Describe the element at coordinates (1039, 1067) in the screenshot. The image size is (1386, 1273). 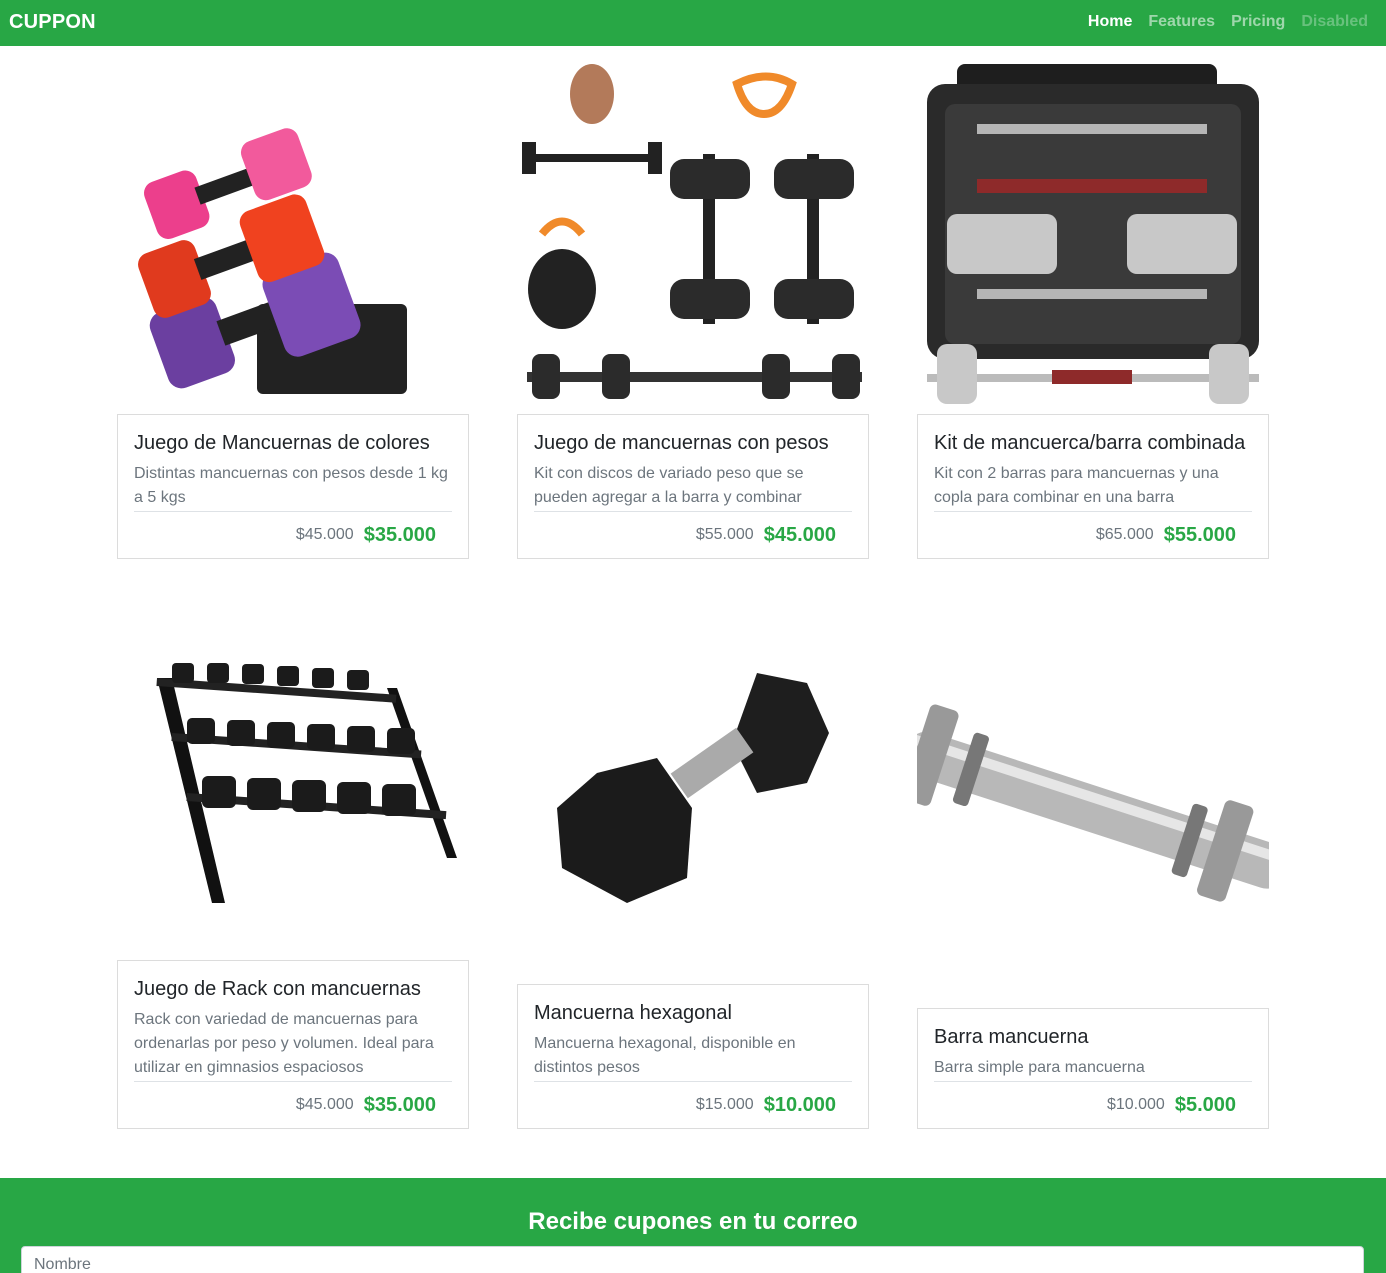
I see `product-description: Barra simple para mancuerna` at that location.